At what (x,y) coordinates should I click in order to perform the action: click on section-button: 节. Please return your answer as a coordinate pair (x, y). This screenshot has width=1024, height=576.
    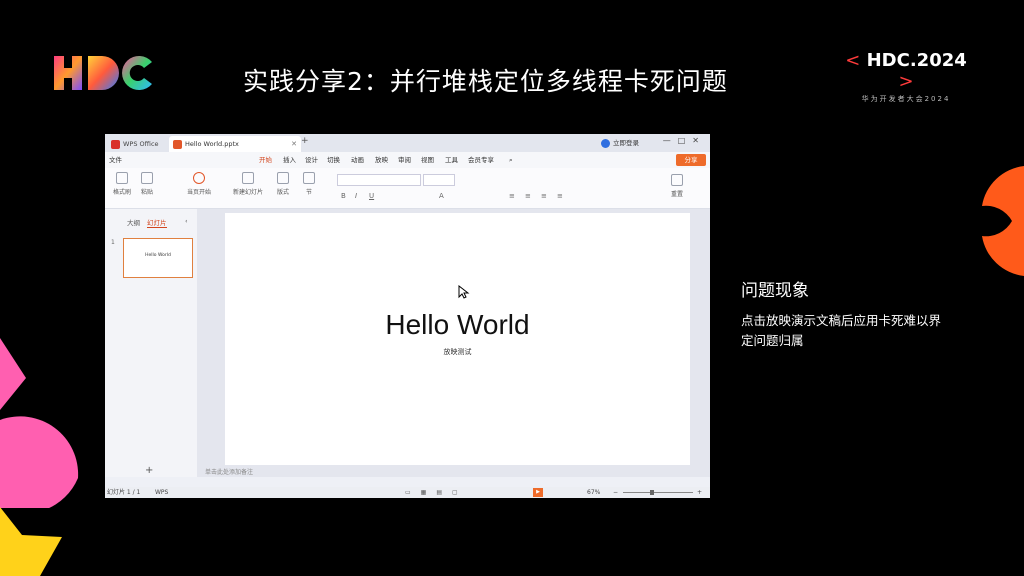
    Looking at the image, I should click on (309, 184).